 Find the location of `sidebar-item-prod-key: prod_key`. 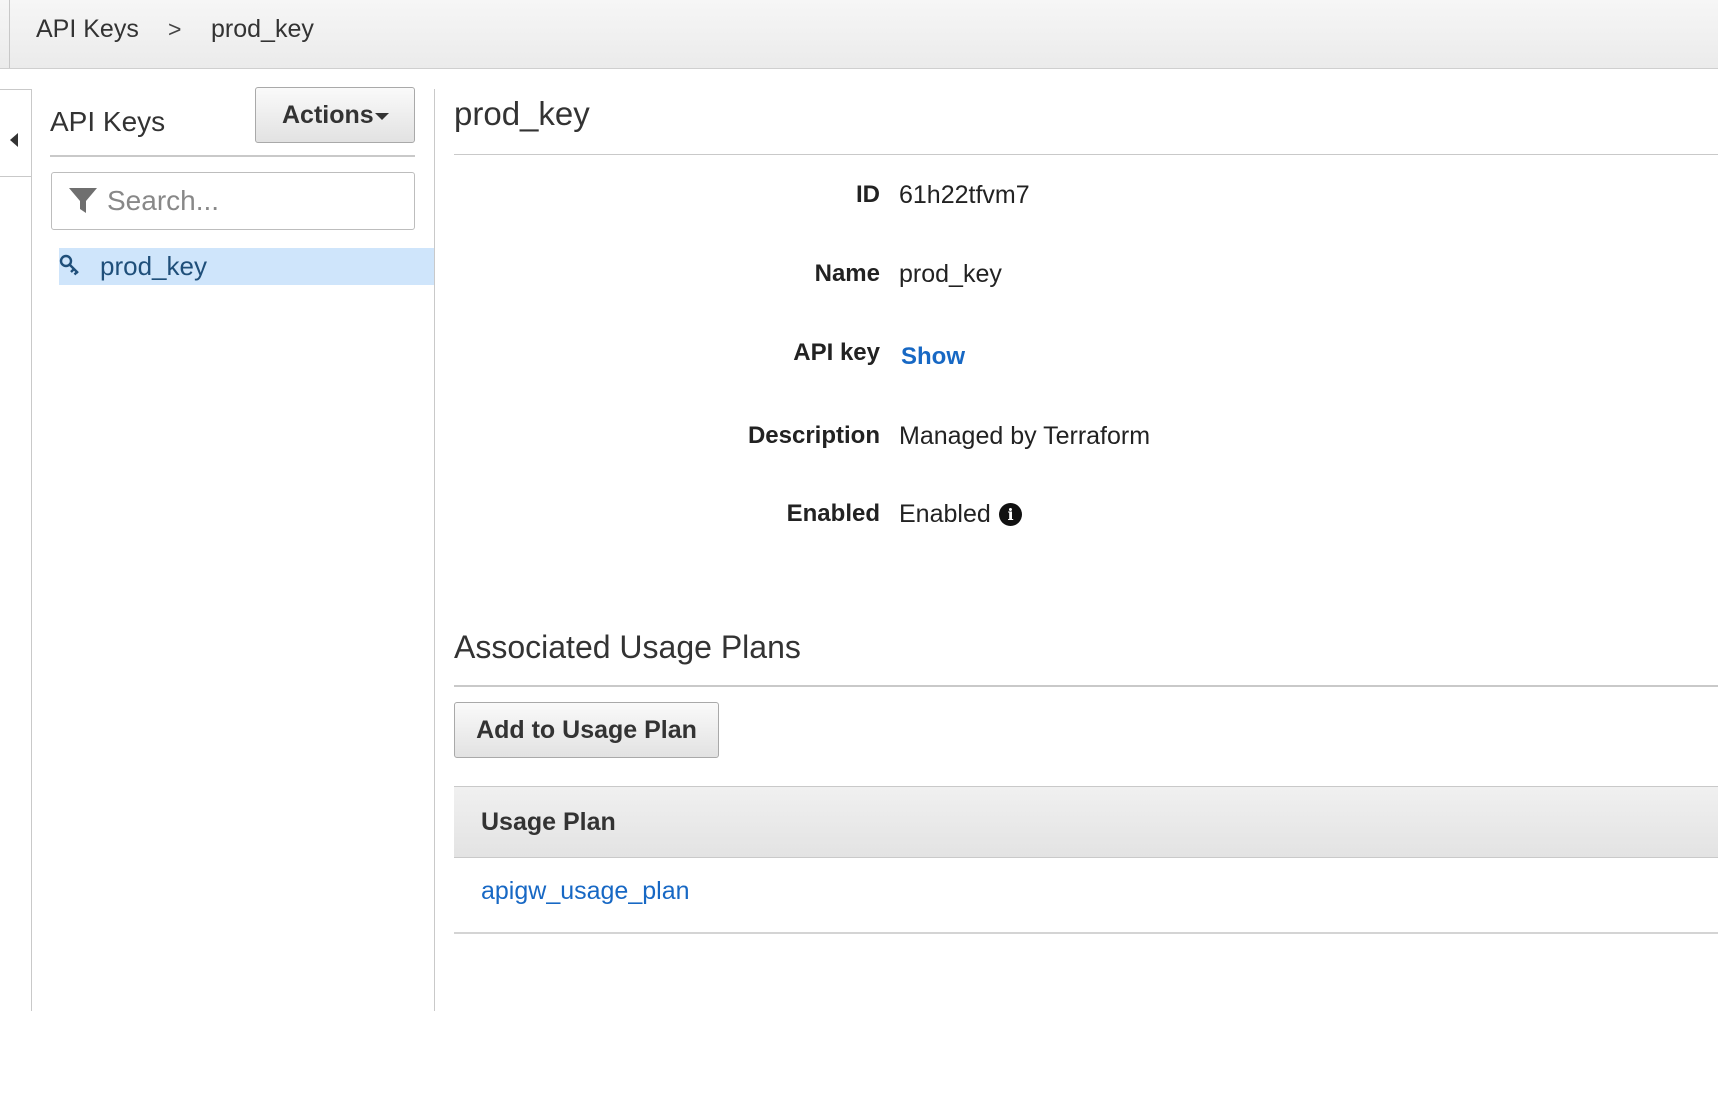

sidebar-item-prod-key: prod_key is located at coordinates (246, 266).